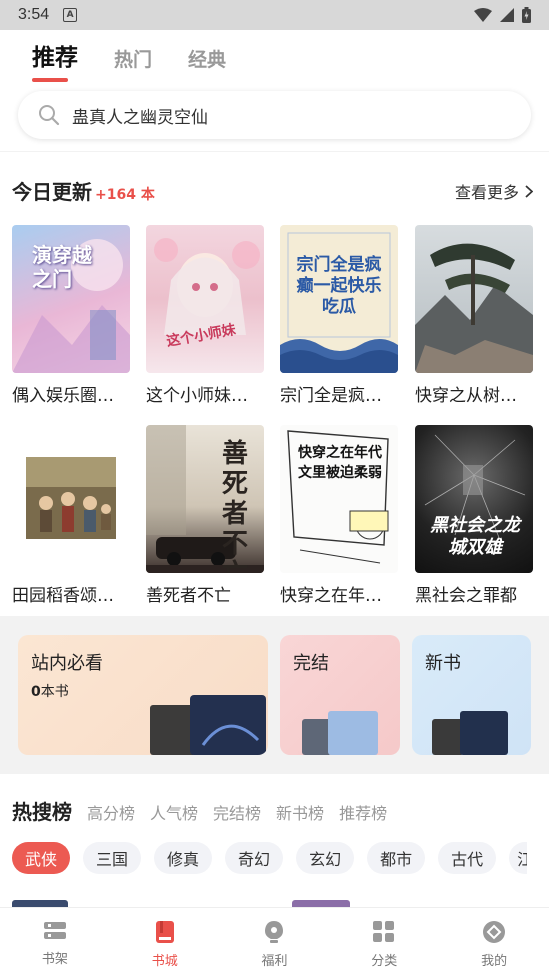 This screenshot has width=549, height=977. What do you see at coordinates (274, 932) in the screenshot?
I see `welfare-icon` at bounding box center [274, 932].